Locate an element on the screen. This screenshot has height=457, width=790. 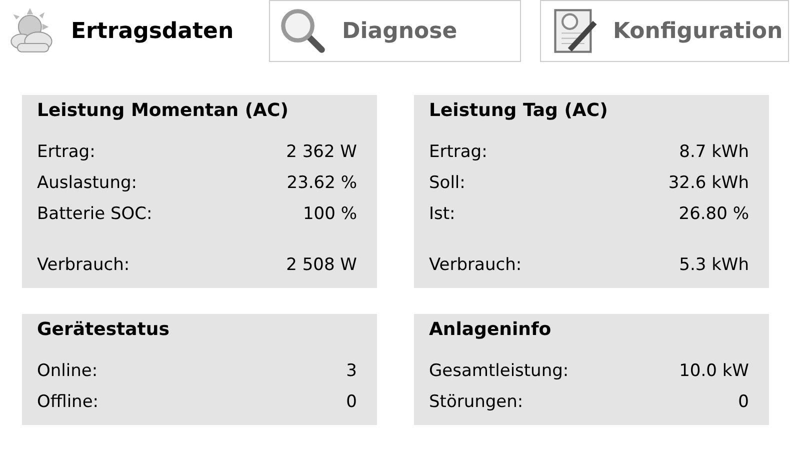
row-label: Auslastung: is located at coordinates (87, 183).